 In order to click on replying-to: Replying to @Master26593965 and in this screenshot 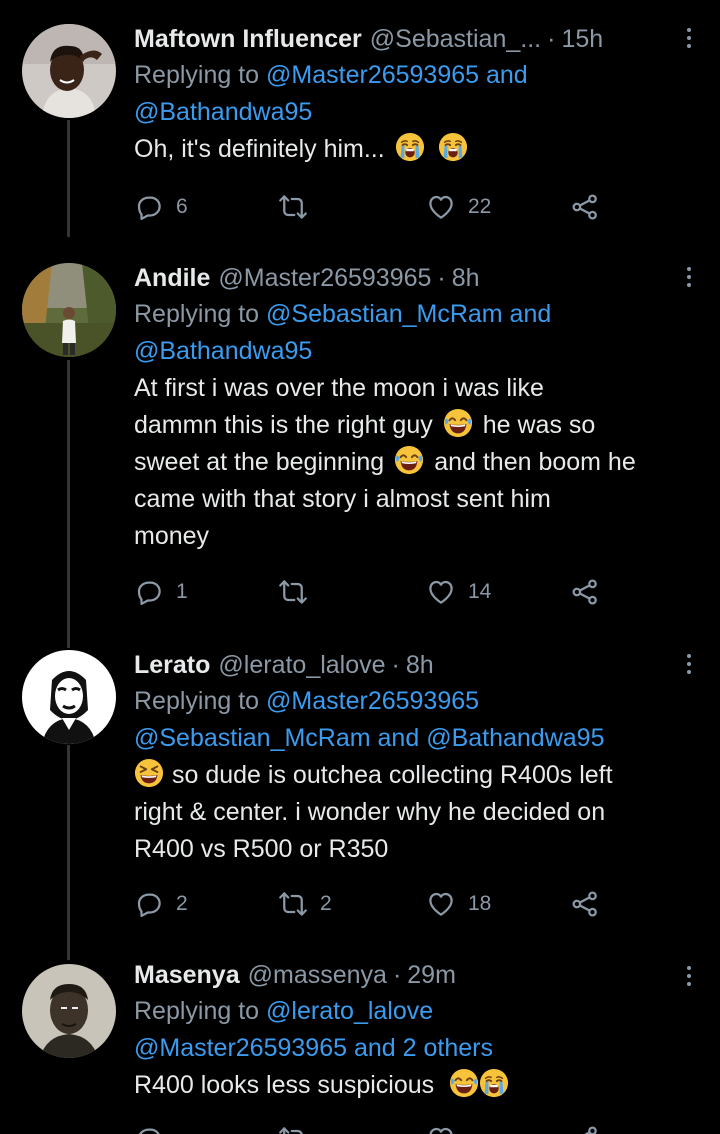, I will do `click(417, 75)`.